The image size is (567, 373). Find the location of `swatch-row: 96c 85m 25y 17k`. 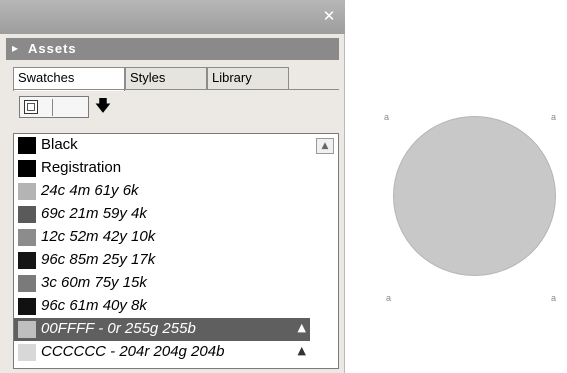

swatch-row: 96c 85m 25y 17k is located at coordinates (162, 260).